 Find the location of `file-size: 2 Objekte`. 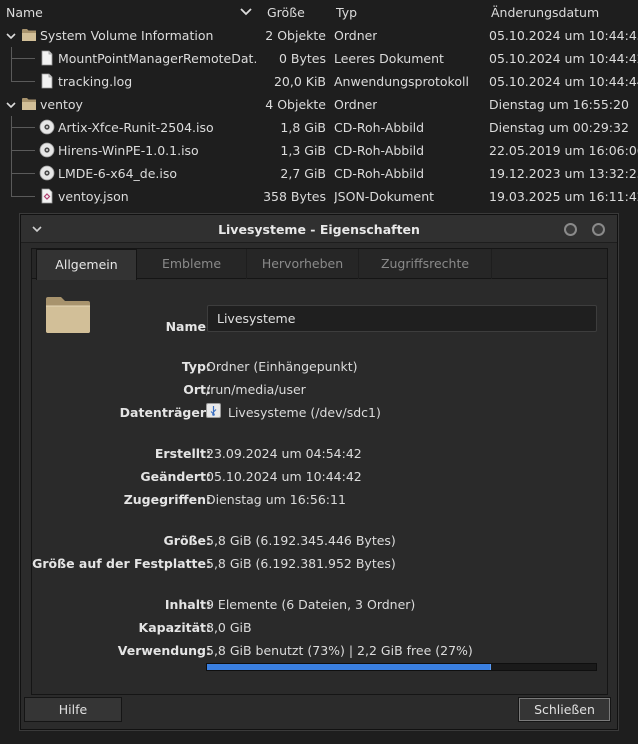

file-size: 2 Objekte is located at coordinates (295, 35).